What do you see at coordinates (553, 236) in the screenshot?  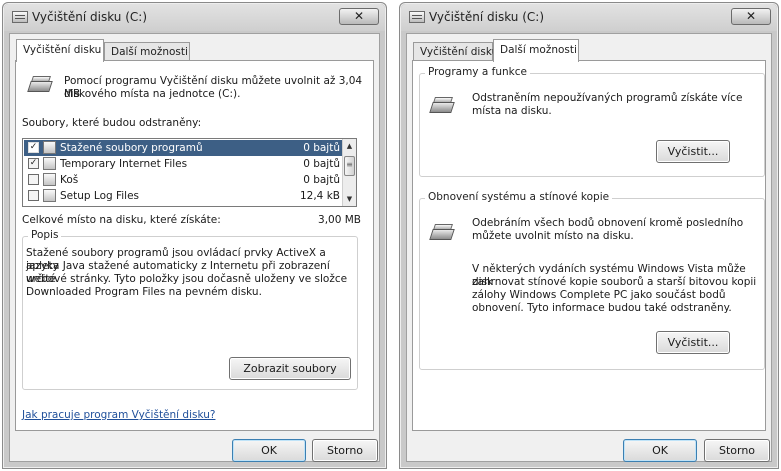 I see `restore-text-line2: můžete uvolnit místo na disku.` at bounding box center [553, 236].